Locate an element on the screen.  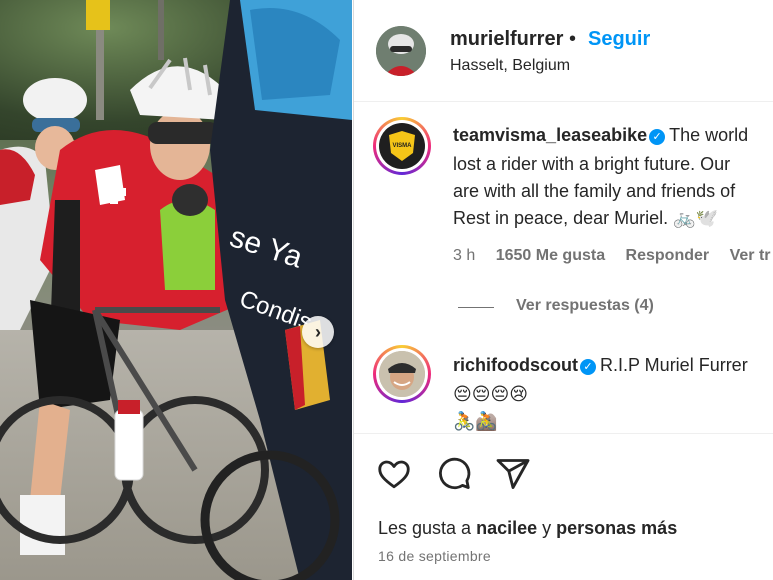
user-avatar-photo is located at coordinates (402, 374).